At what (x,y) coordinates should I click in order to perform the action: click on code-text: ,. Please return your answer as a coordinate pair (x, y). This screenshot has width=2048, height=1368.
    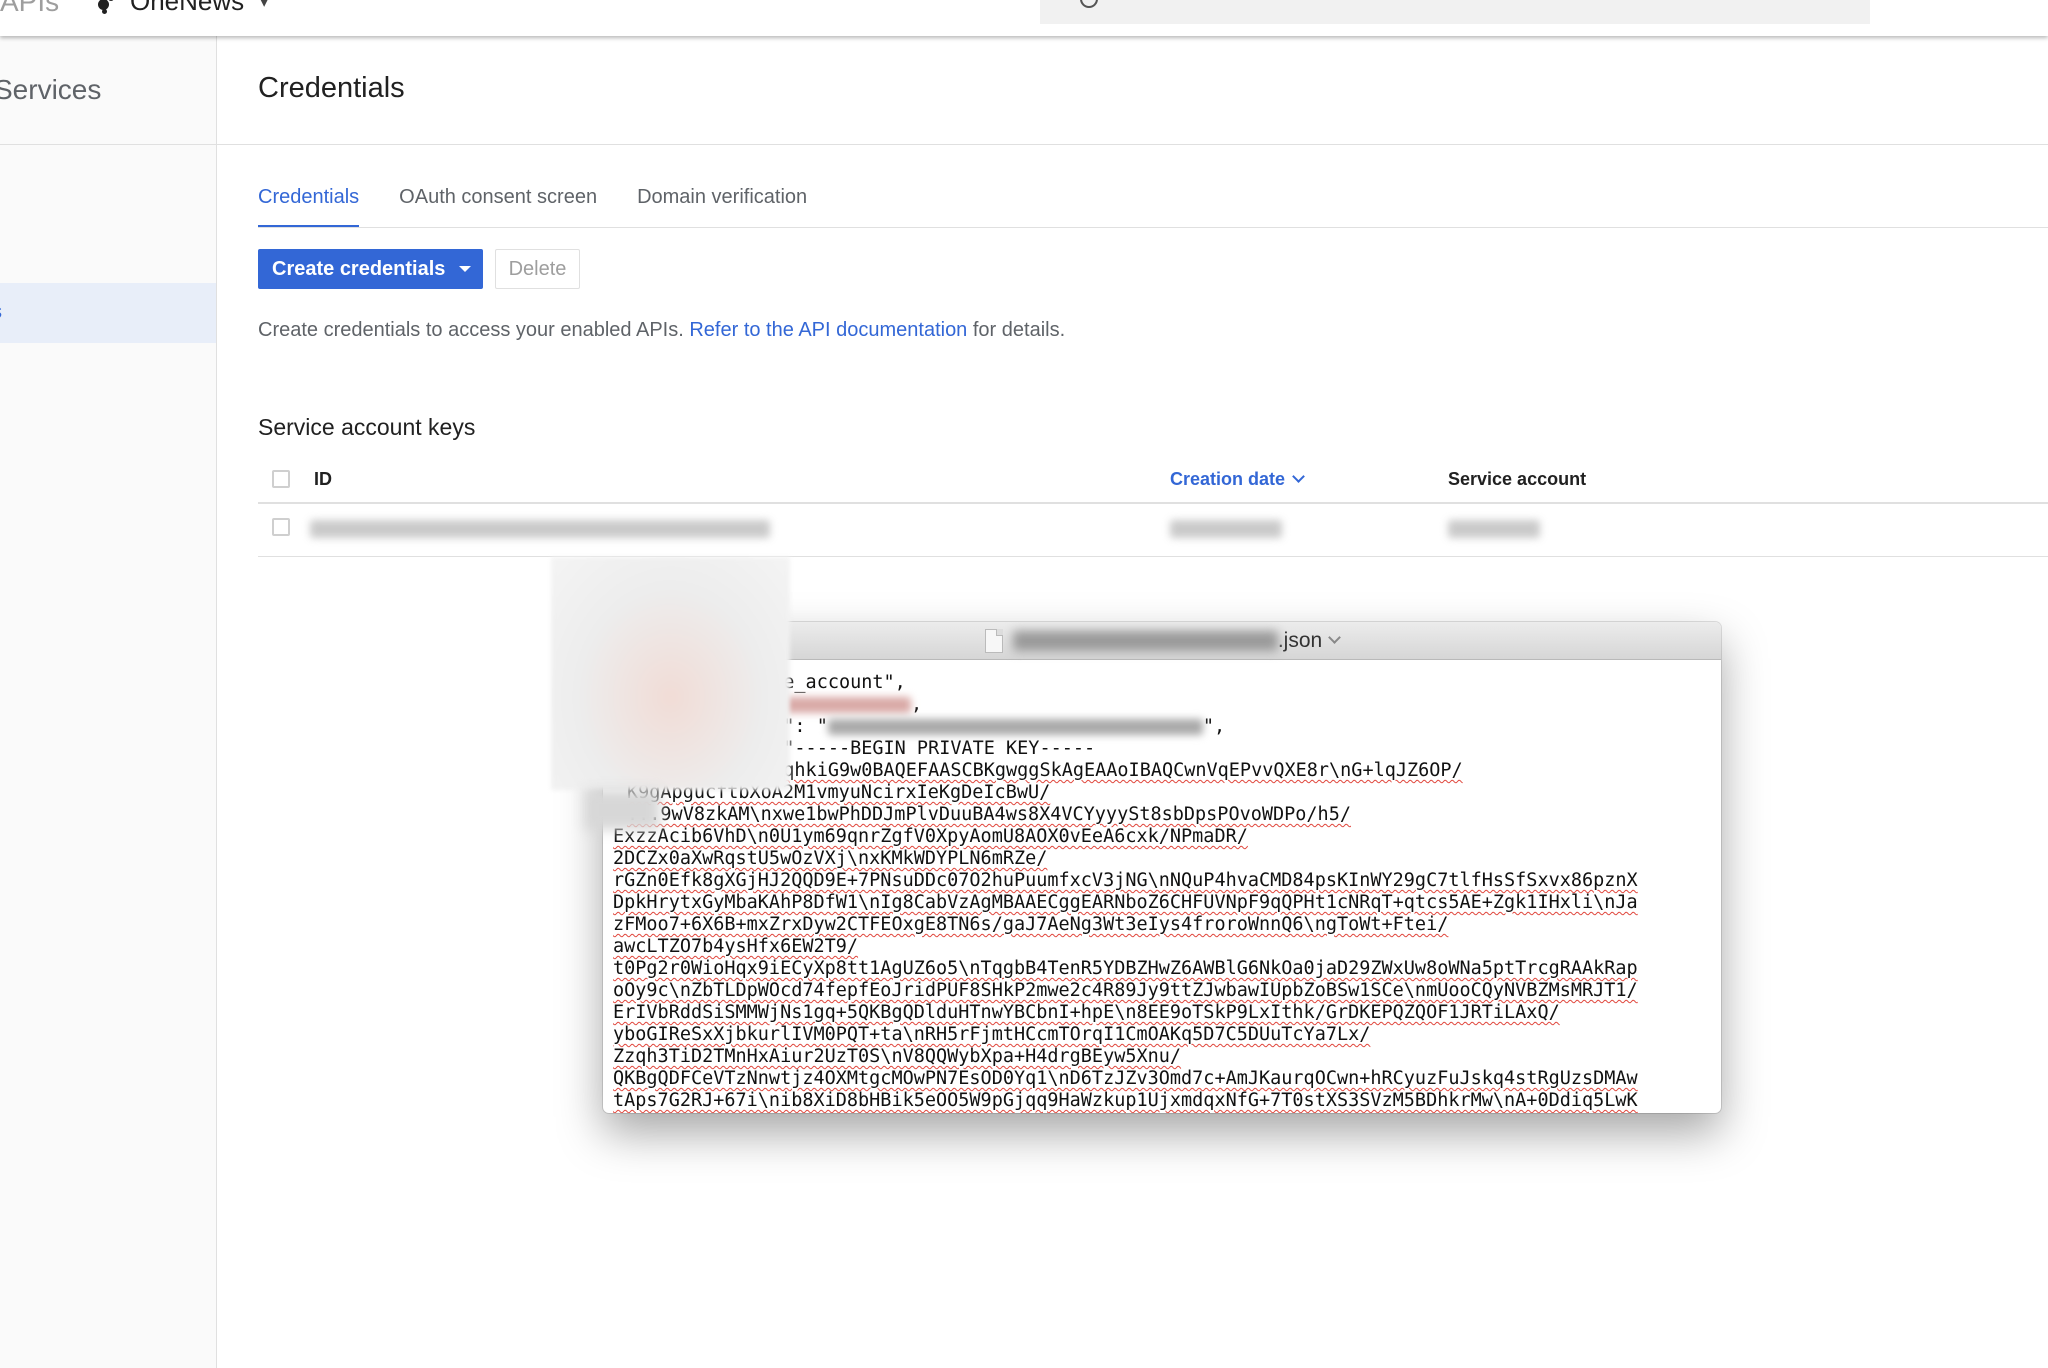
    Looking at the image, I should click on (917, 704).